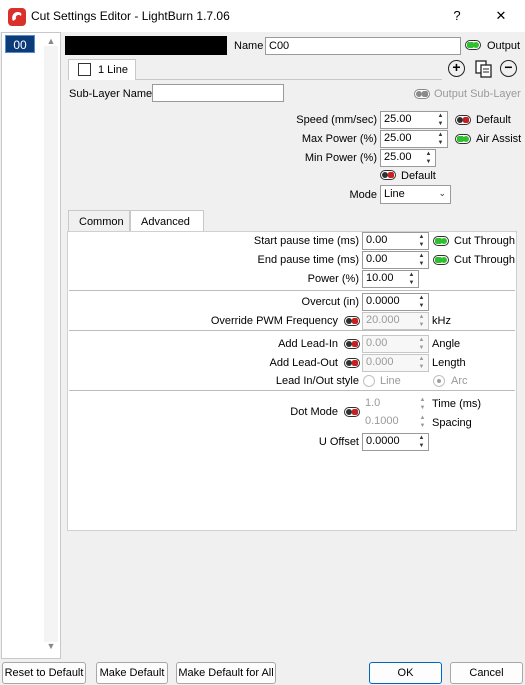  Describe the element at coordinates (383, 301) in the screenshot. I see `overcut-value: 0.0000` at that location.